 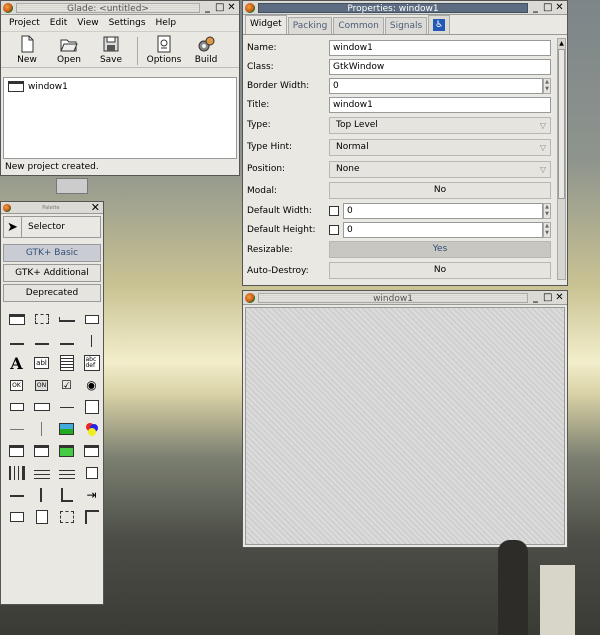 What do you see at coordinates (535, 297) in the screenshot?
I see `w1-minimize-button: _` at bounding box center [535, 297].